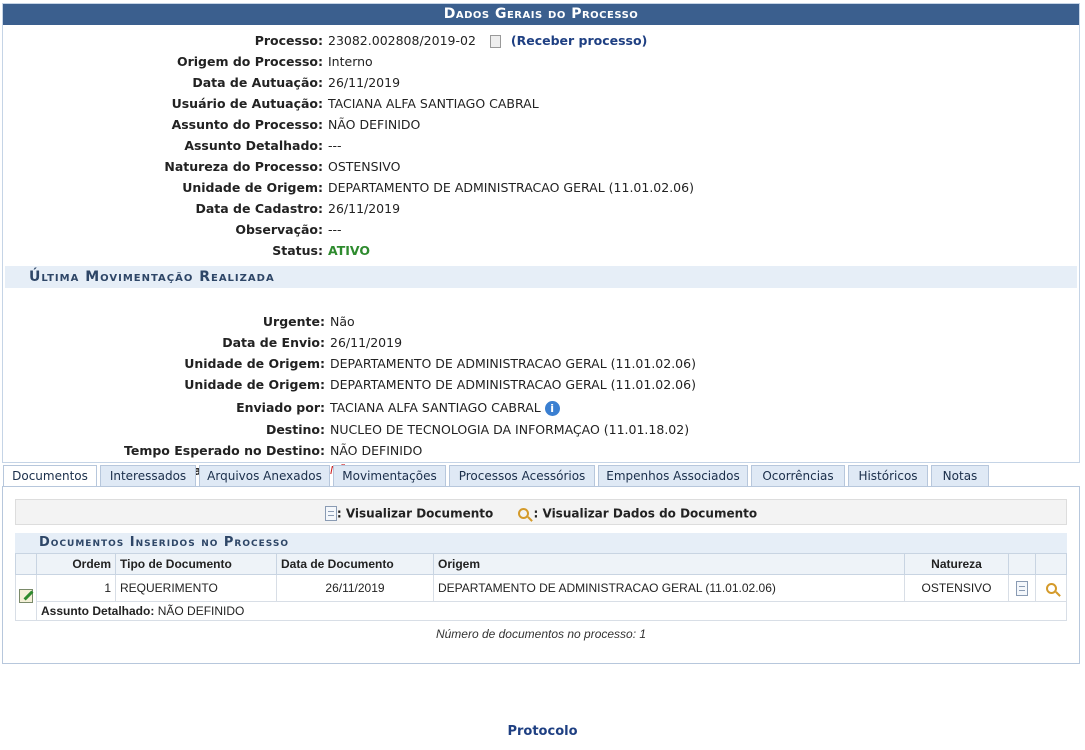 The height and width of the screenshot is (750, 1085). What do you see at coordinates (541, 14) in the screenshot?
I see `panel-title: Dados Gerais do Processo` at bounding box center [541, 14].